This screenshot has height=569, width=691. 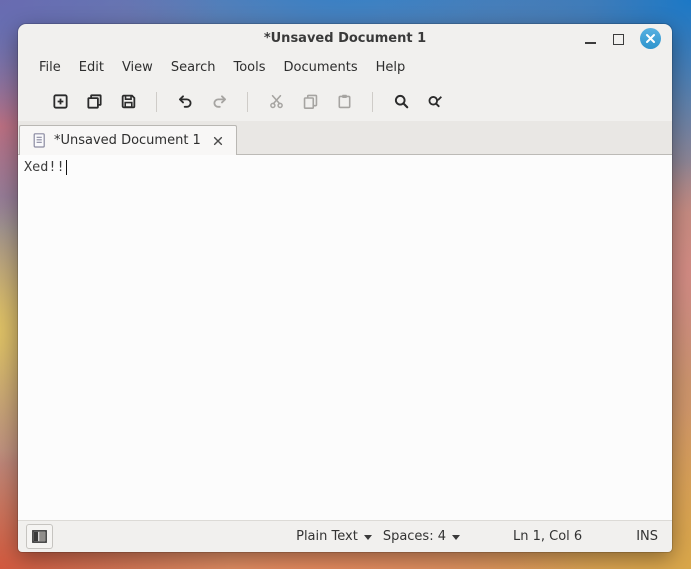 I want to click on paste-button, so click(x=344, y=102).